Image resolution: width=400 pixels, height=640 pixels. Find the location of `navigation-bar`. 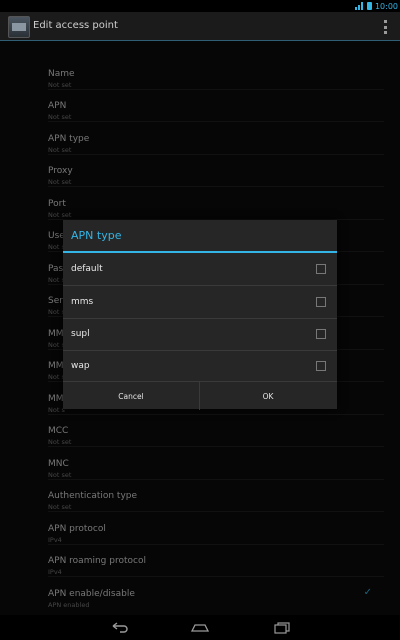

navigation-bar is located at coordinates (200, 627).